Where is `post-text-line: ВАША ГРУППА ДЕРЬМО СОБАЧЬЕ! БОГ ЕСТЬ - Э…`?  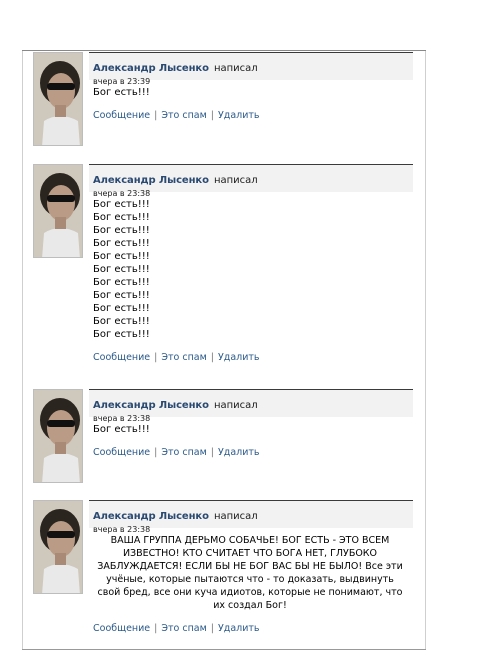 post-text-line: ВАША ГРУППА ДЕРЬМО СОБАЧЬЕ! БОГ ЕСТЬ - Э… is located at coordinates (250, 540).